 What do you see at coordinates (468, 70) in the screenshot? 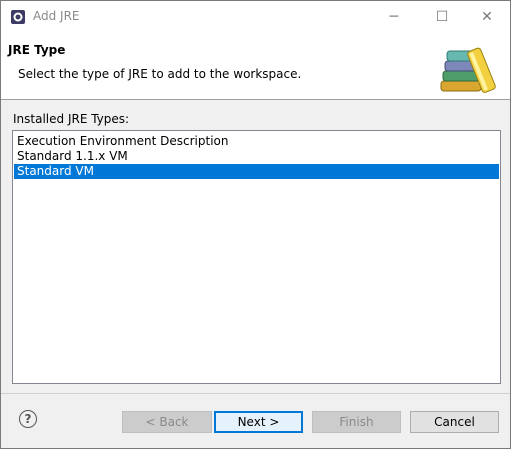
I see `books-icon` at bounding box center [468, 70].